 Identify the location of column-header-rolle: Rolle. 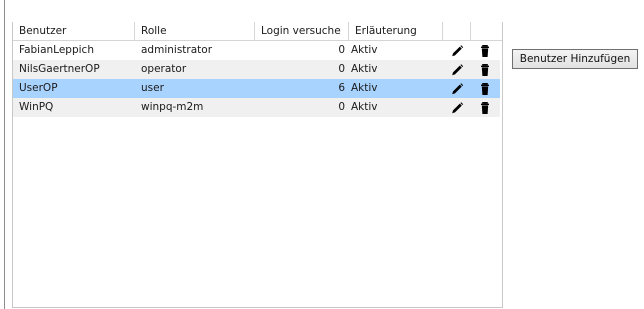
(195, 31).